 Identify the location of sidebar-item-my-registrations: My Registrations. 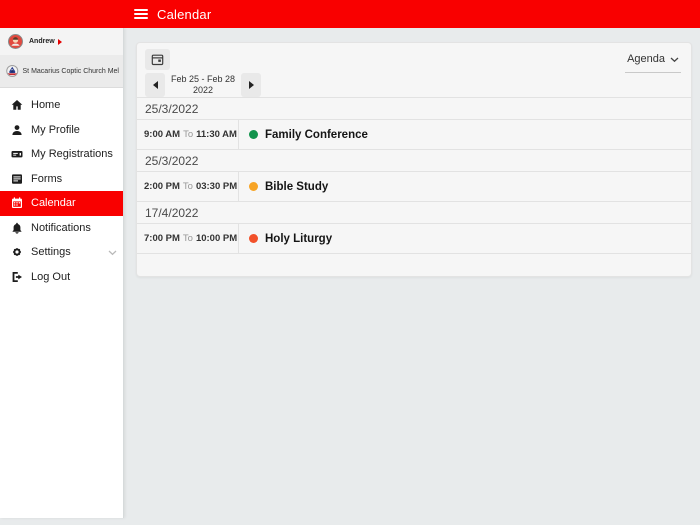
(61, 154).